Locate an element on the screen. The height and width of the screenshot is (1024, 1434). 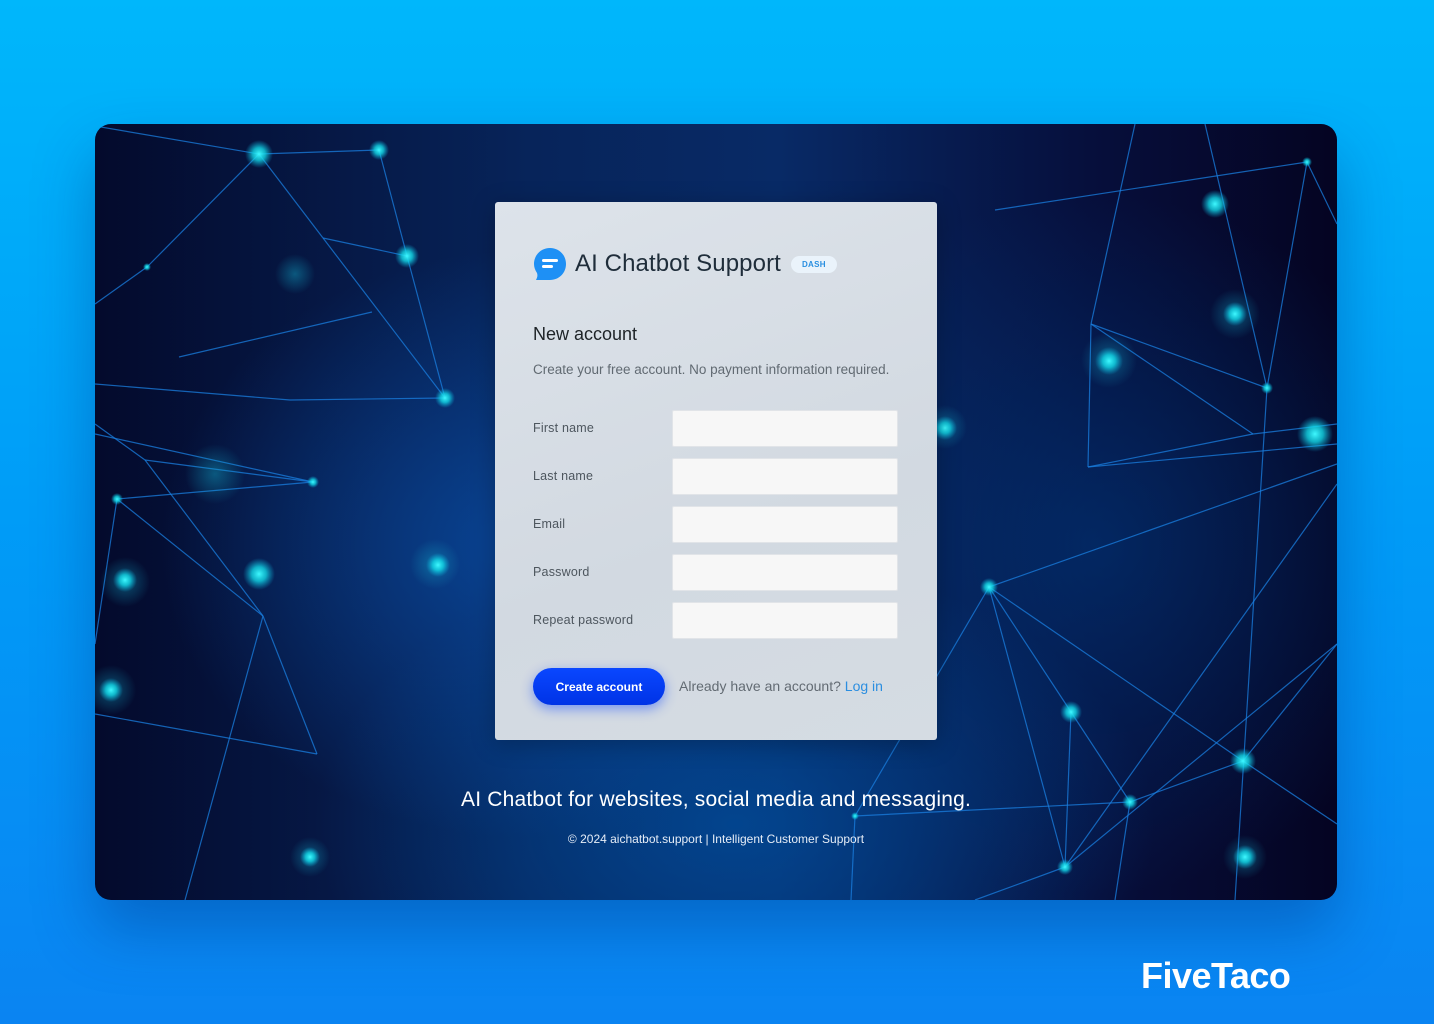
repeat-password-input is located at coordinates (785, 620).